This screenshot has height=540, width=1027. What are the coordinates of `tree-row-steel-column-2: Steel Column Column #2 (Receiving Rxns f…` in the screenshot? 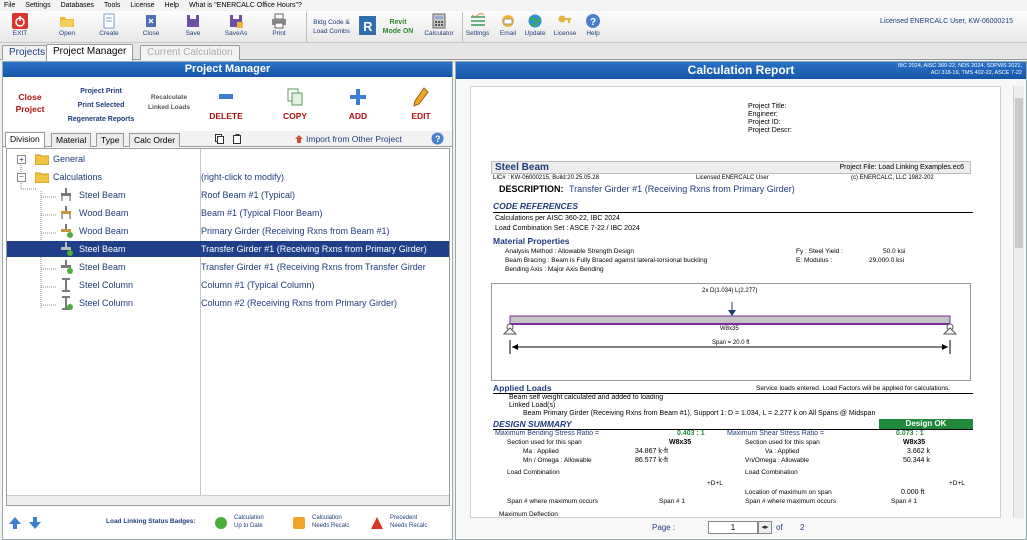 It's located at (228, 303).